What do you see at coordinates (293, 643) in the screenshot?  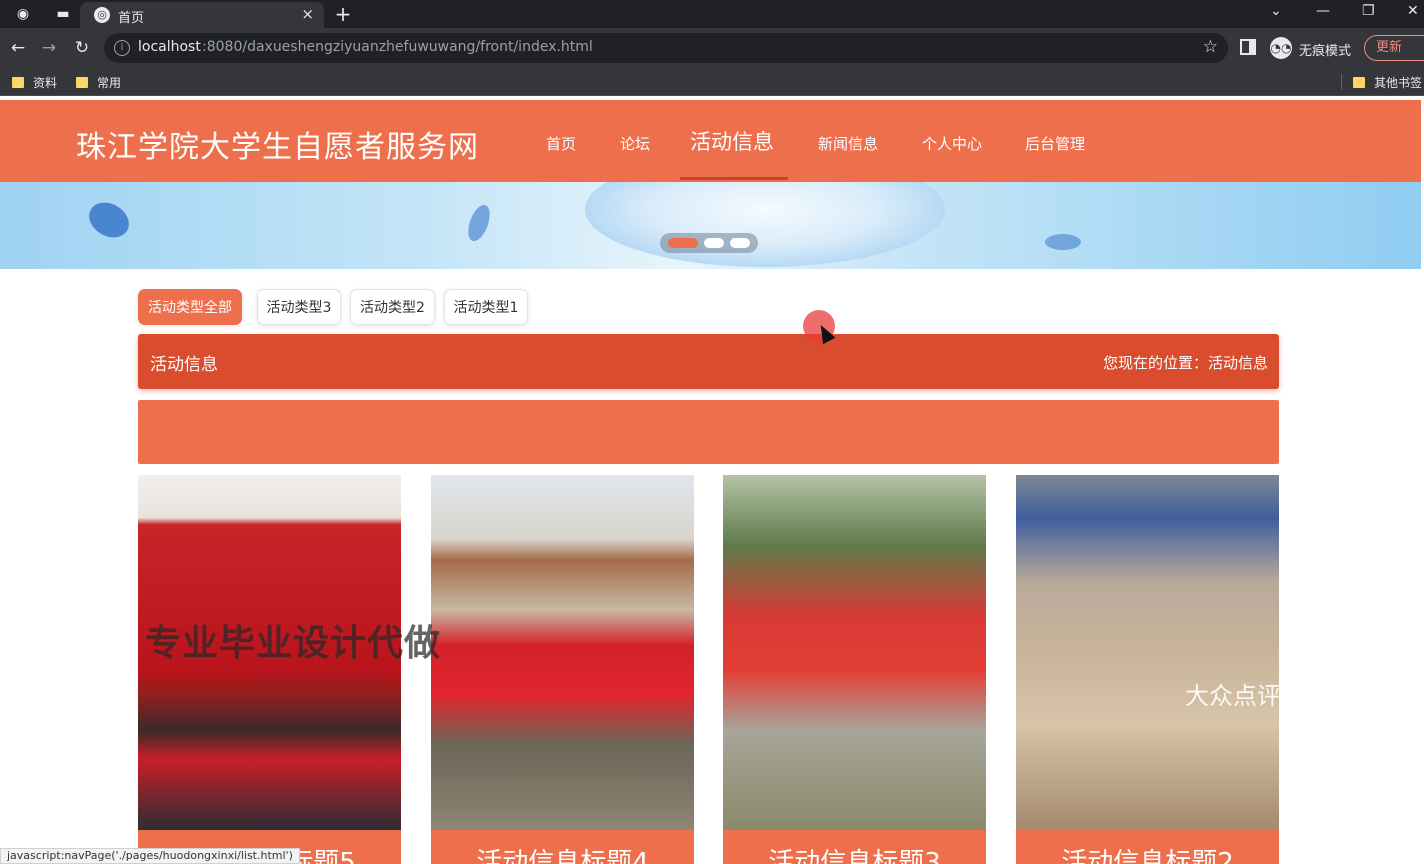 I see `watermark-text: 专业毕业设计代做` at bounding box center [293, 643].